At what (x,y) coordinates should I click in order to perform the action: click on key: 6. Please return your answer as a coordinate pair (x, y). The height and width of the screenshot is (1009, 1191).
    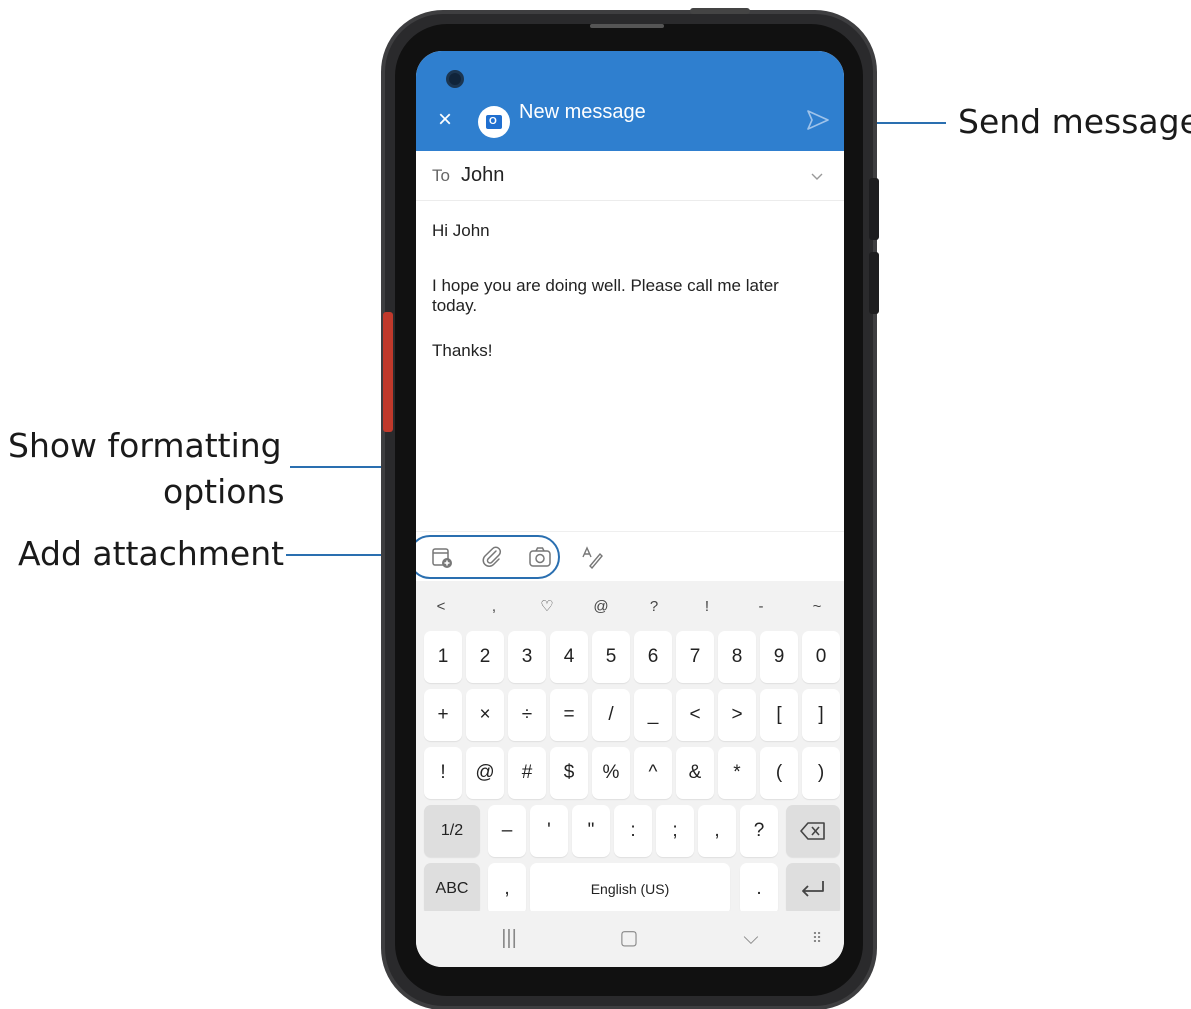
    Looking at the image, I should click on (653, 657).